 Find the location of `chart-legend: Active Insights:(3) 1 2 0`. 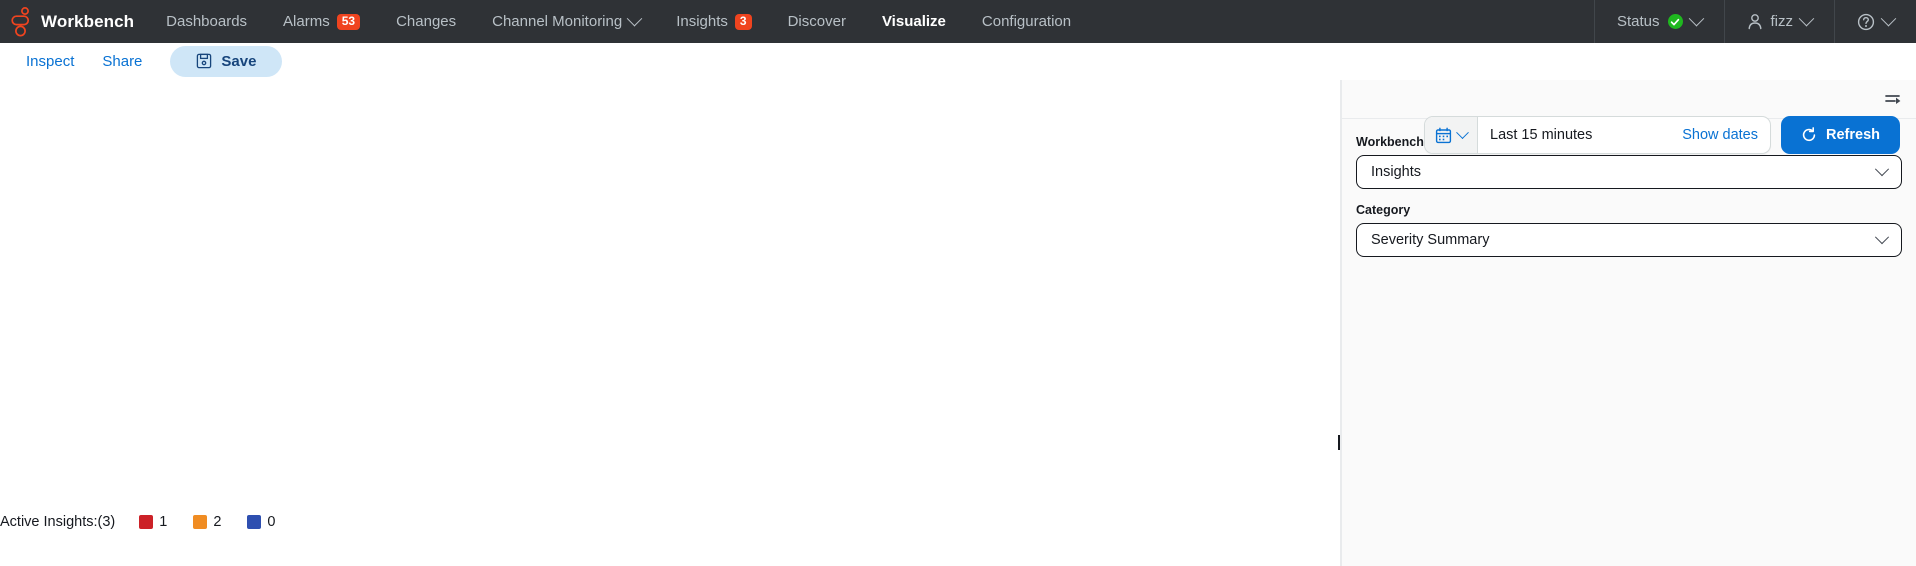

chart-legend: Active Insights:(3) 1 2 0 is located at coordinates (150, 522).